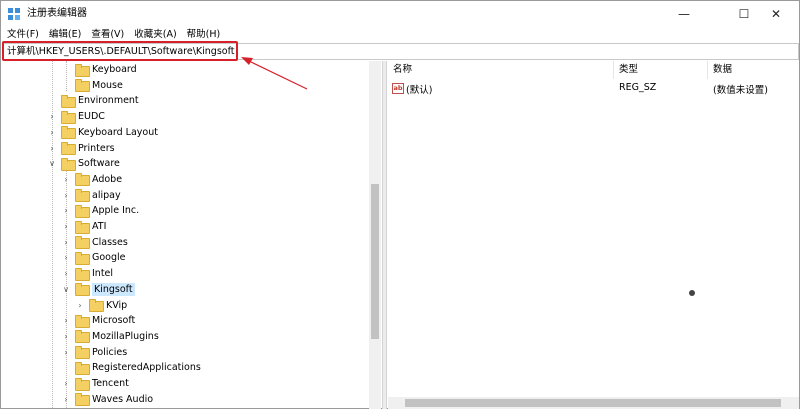 This screenshot has height=409, width=800. I want to click on tree-node-label: Environment, so click(108, 101).